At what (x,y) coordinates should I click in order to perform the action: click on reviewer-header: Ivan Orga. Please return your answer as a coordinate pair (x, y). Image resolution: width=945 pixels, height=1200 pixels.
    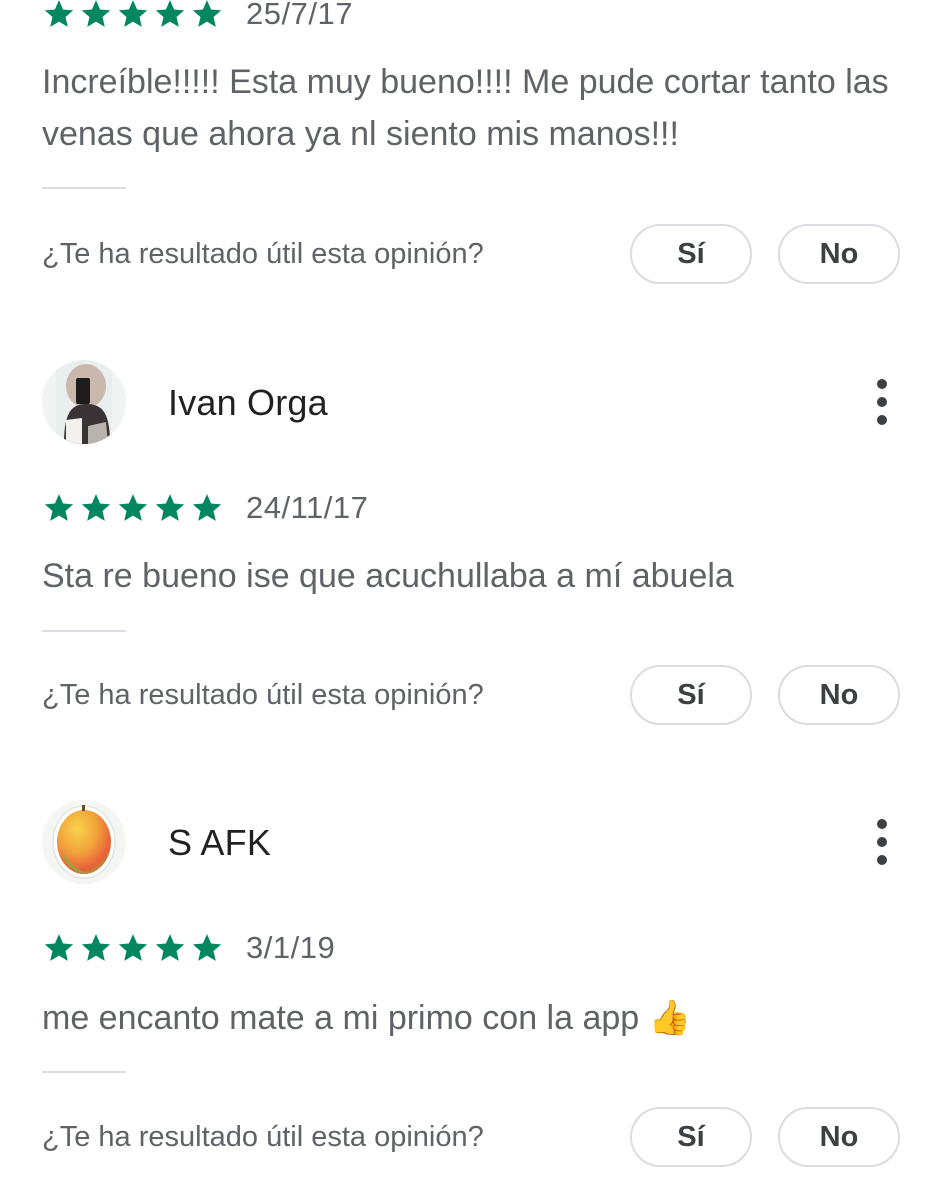
    Looking at the image, I should click on (472, 405).